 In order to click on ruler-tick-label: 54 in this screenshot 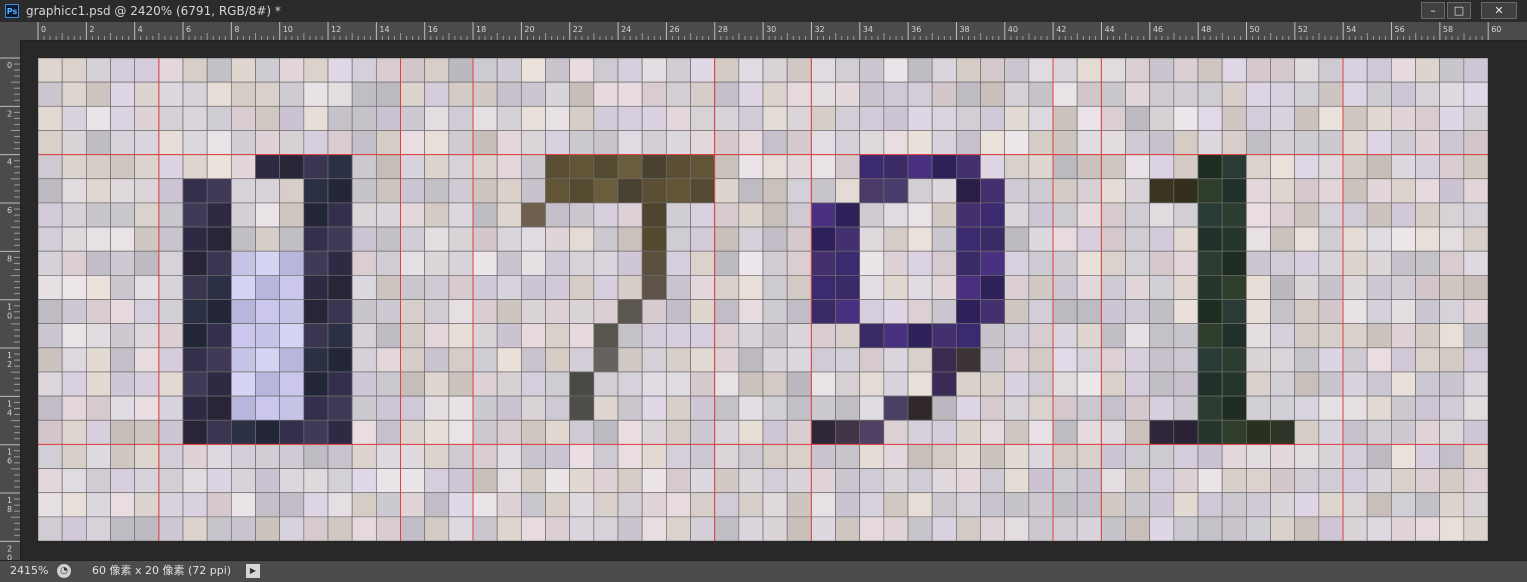, I will do `click(1351, 29)`.